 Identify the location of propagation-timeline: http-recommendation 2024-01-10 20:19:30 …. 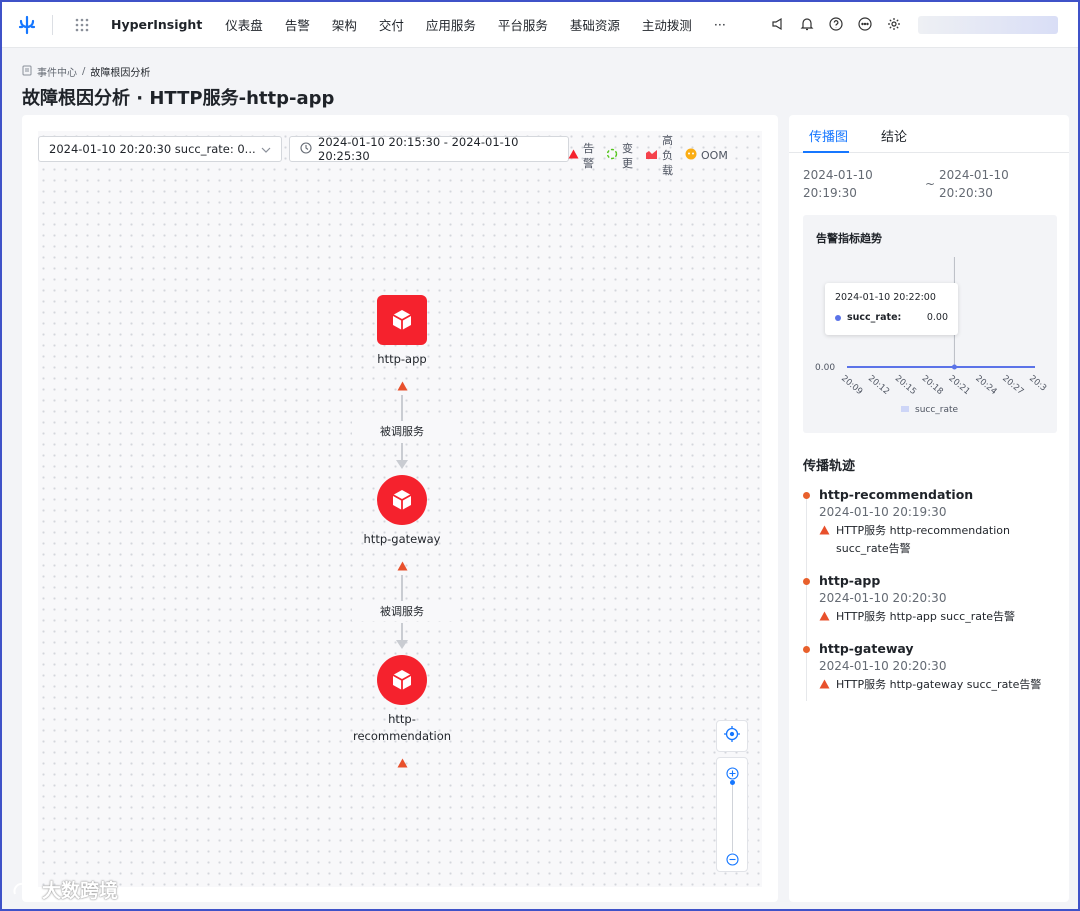
(933, 598).